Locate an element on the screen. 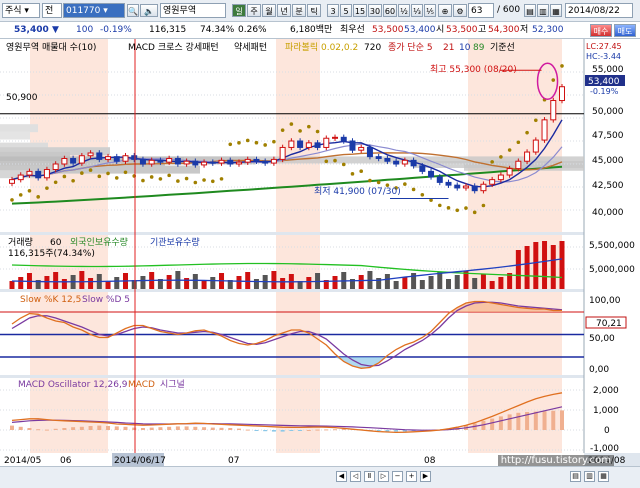 The height and width of the screenshot is (488, 640). fraction-fifth-button: ⅕ is located at coordinates (430, 10).